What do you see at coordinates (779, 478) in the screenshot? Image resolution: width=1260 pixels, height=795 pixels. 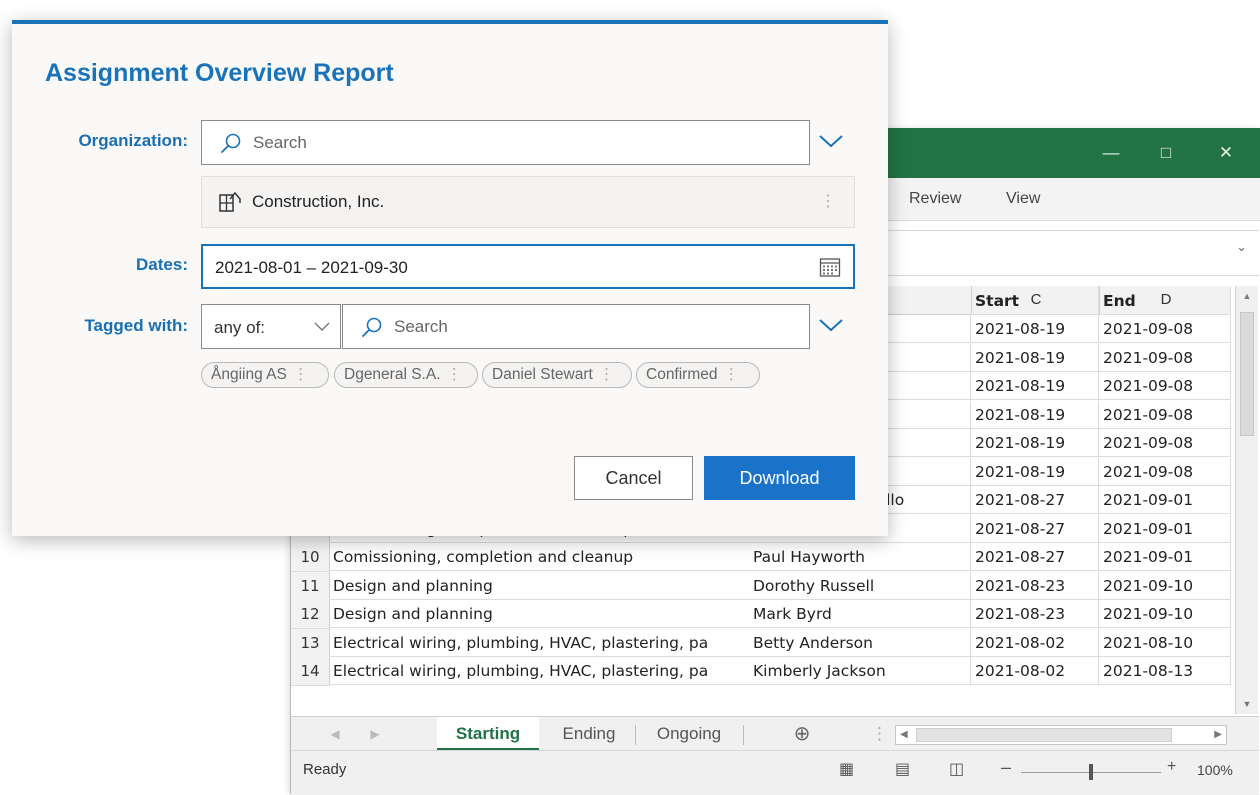 I see `download-button: Download` at bounding box center [779, 478].